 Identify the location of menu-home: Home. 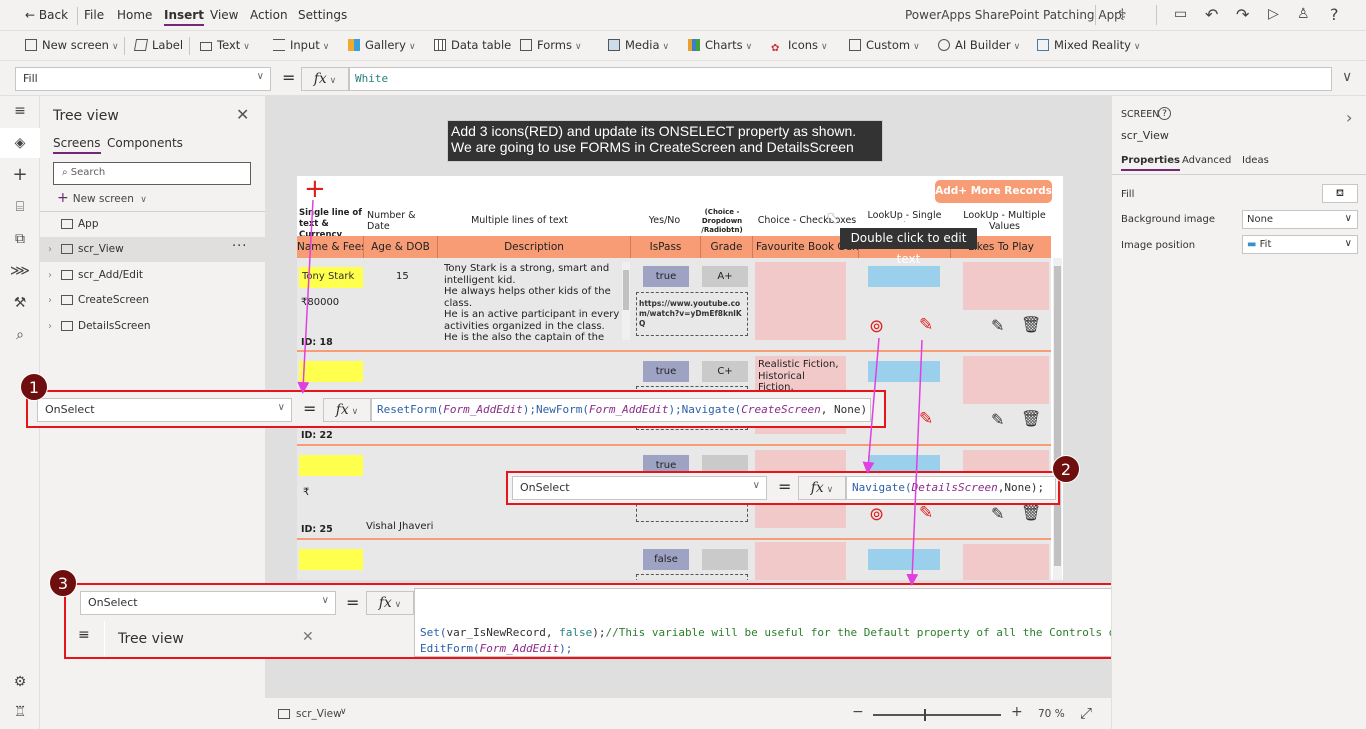
(134, 15).